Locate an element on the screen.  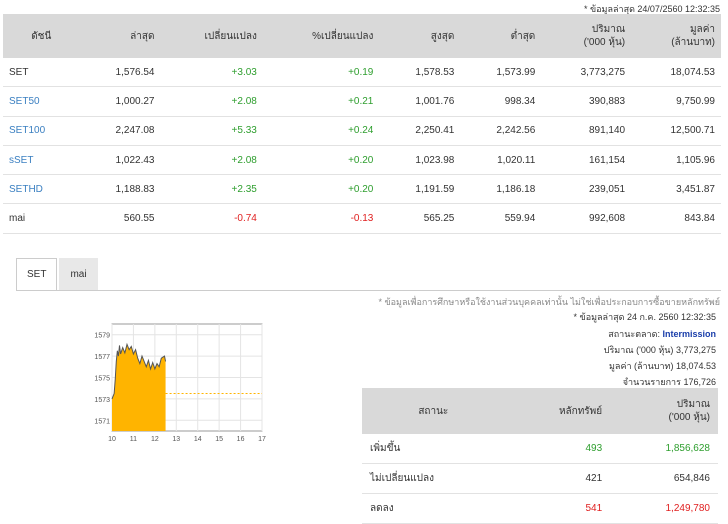
market-status-value: Intermission is located at coordinates (689, 334).